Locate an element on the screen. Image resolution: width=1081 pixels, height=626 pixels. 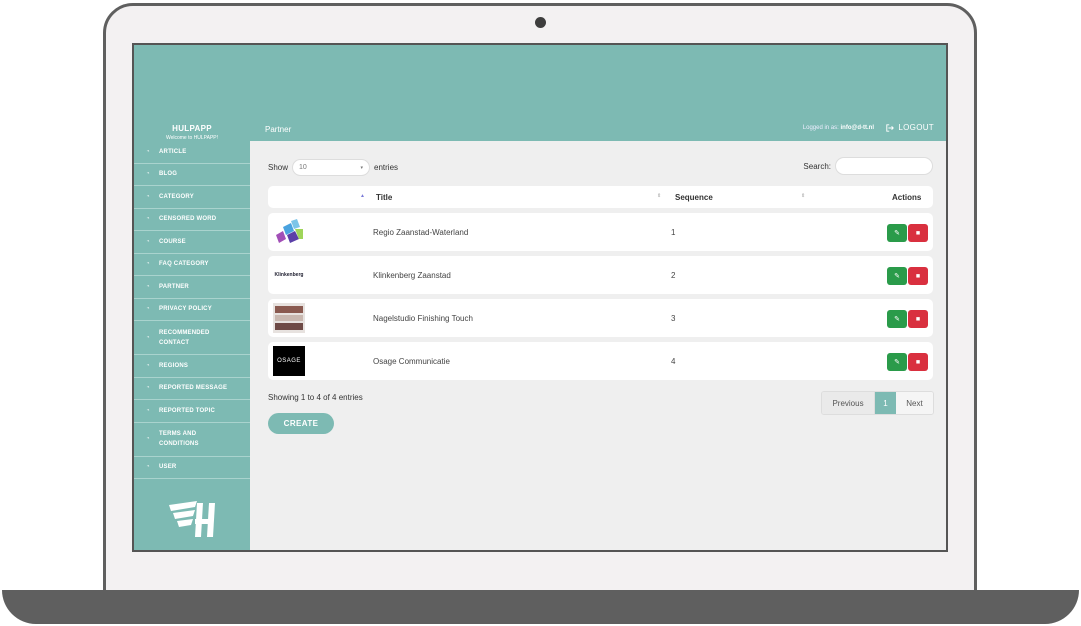
sidebar-item-user: ◔ USER is located at coordinates (192, 468).